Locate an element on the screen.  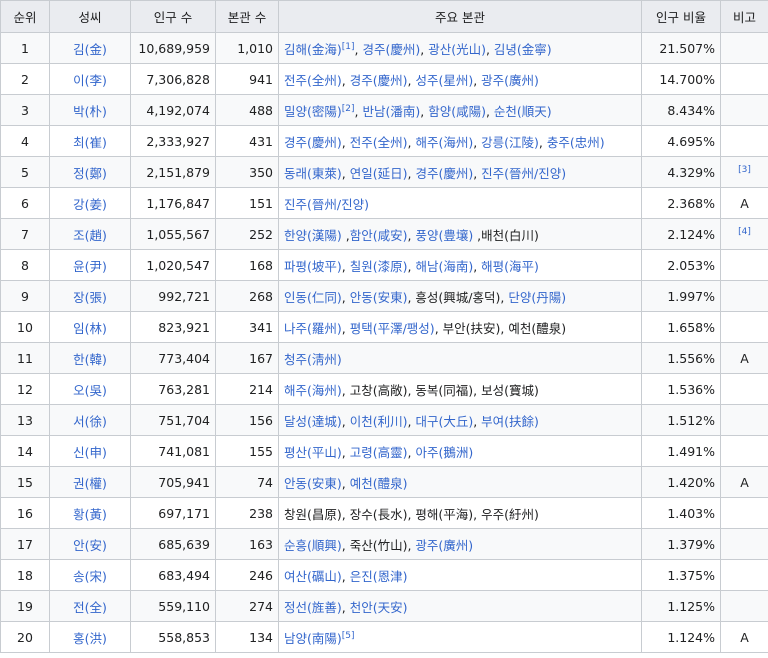
footnote-ref: [4] is located at coordinates (744, 231).